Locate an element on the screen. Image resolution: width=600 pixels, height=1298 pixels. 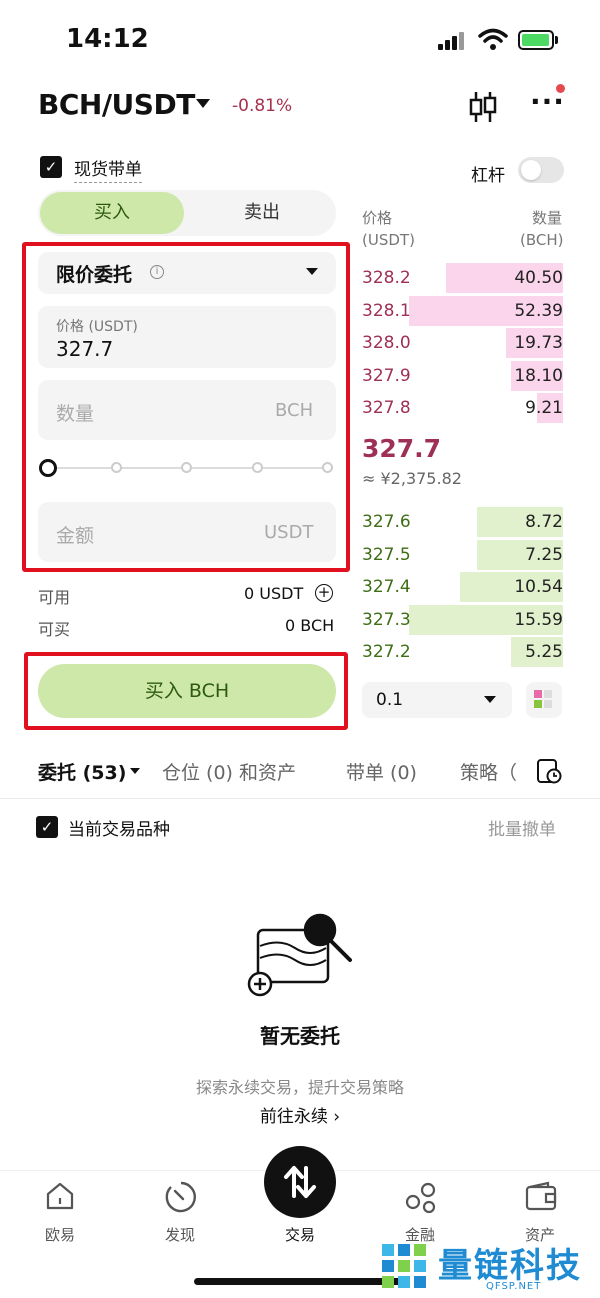
spot-with-order-label: 现货带单 is located at coordinates (108, 169).